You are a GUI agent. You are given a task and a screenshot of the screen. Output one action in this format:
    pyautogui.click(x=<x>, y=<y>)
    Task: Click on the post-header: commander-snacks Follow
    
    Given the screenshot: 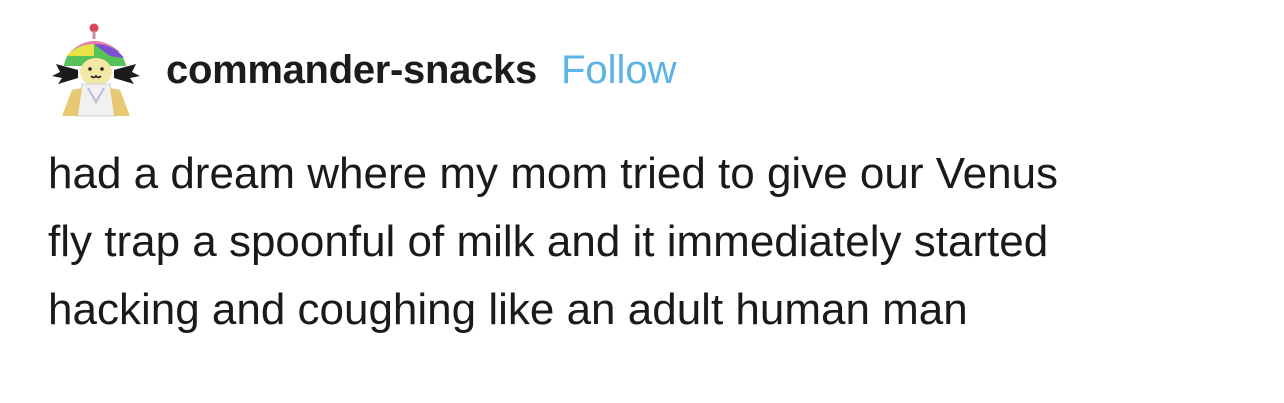 What is the action you would take?
    pyautogui.click(x=362, y=70)
    